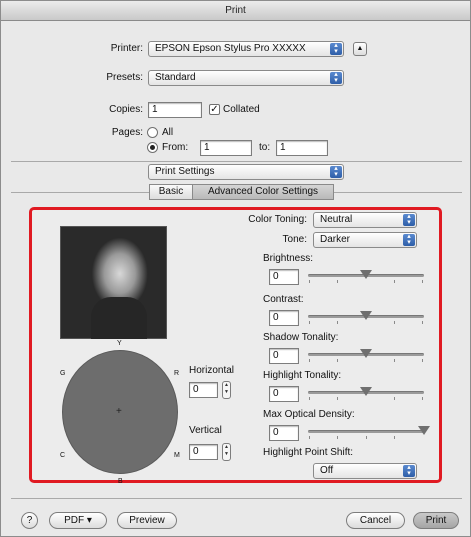 The width and height of the screenshot is (471, 537). Describe the element at coordinates (327, 470) in the screenshot. I see `highlight-point-shift-value: Off` at that location.